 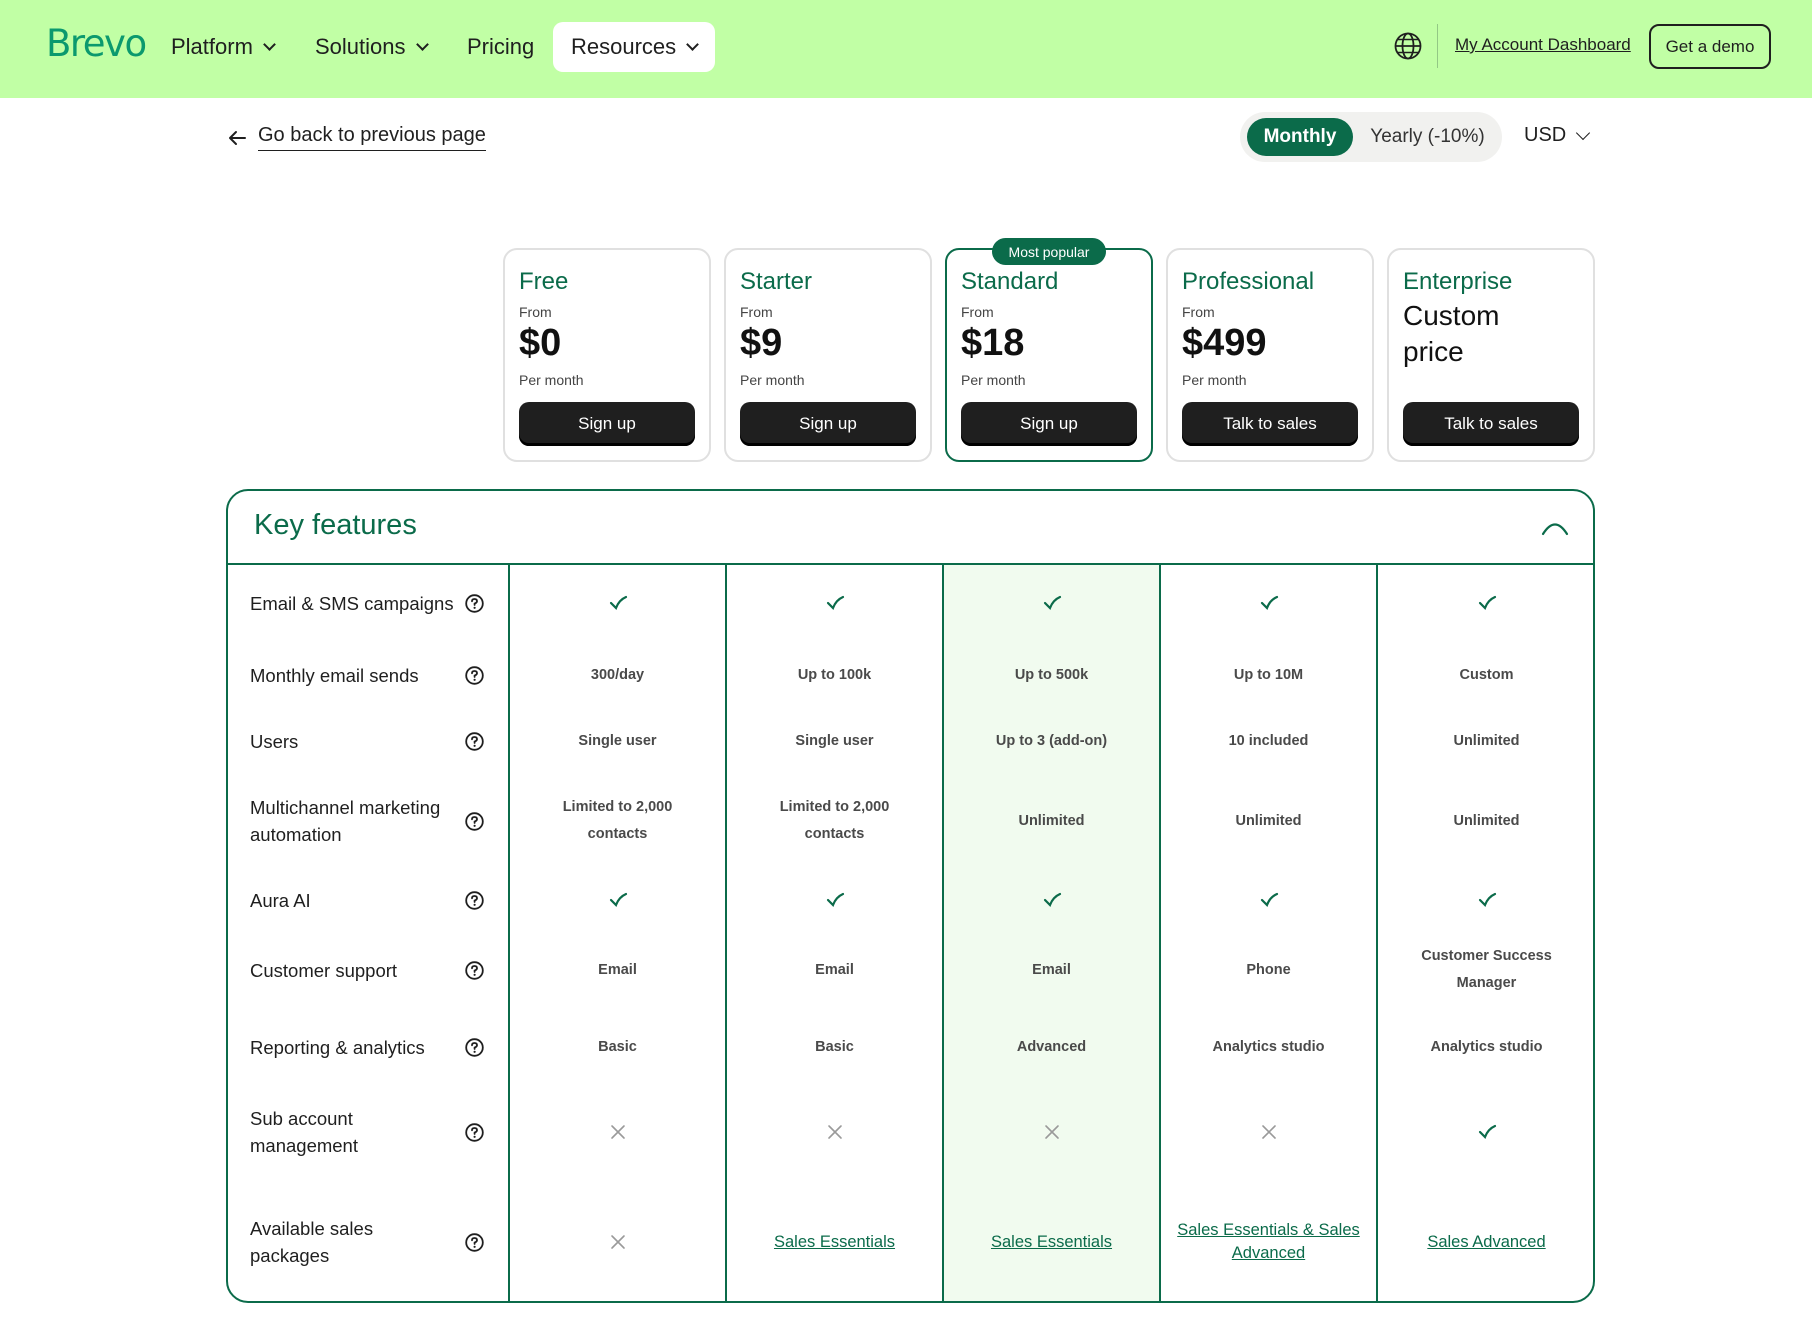 What do you see at coordinates (828, 355) in the screenshot?
I see `plan-card-starter: Starter From $9 Per month Sign up` at bounding box center [828, 355].